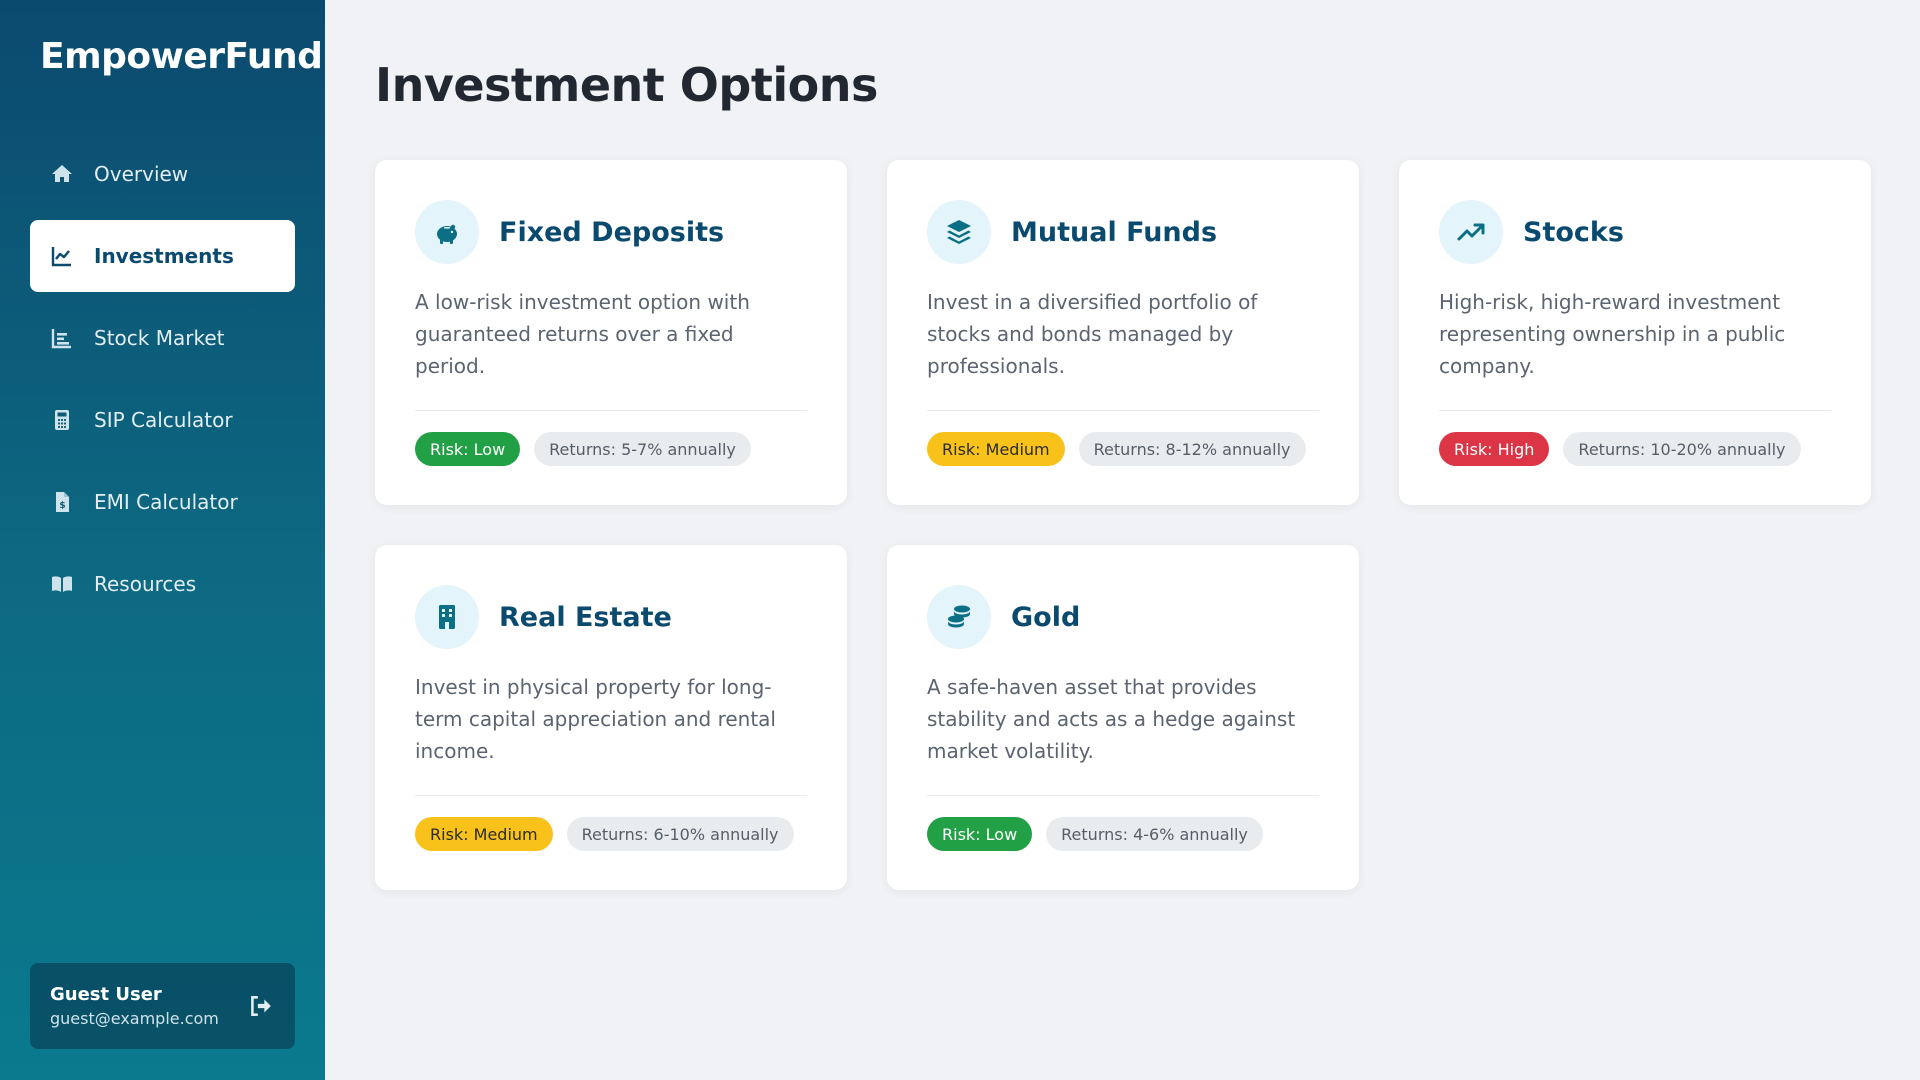 This screenshot has height=1080, width=1920. I want to click on logout-icon, so click(261, 1006).